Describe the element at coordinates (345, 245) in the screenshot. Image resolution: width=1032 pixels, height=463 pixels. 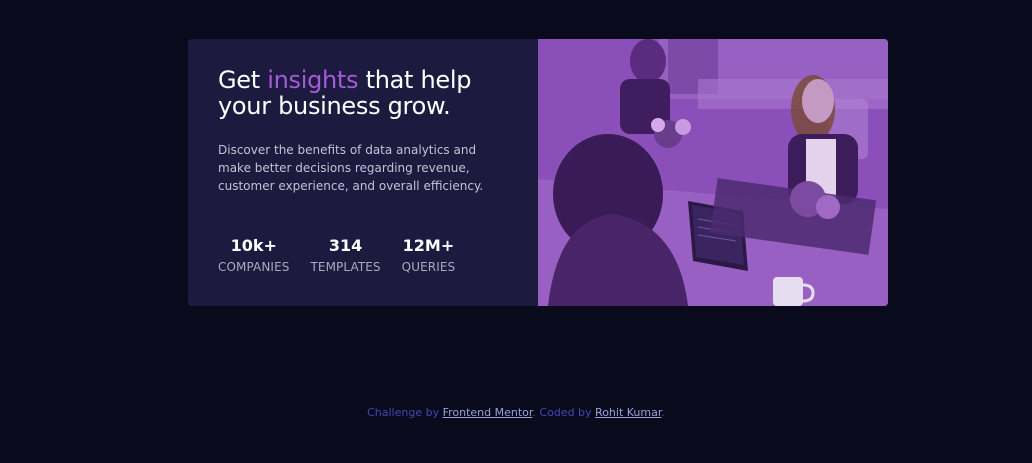
I see `stat-value: 314` at that location.